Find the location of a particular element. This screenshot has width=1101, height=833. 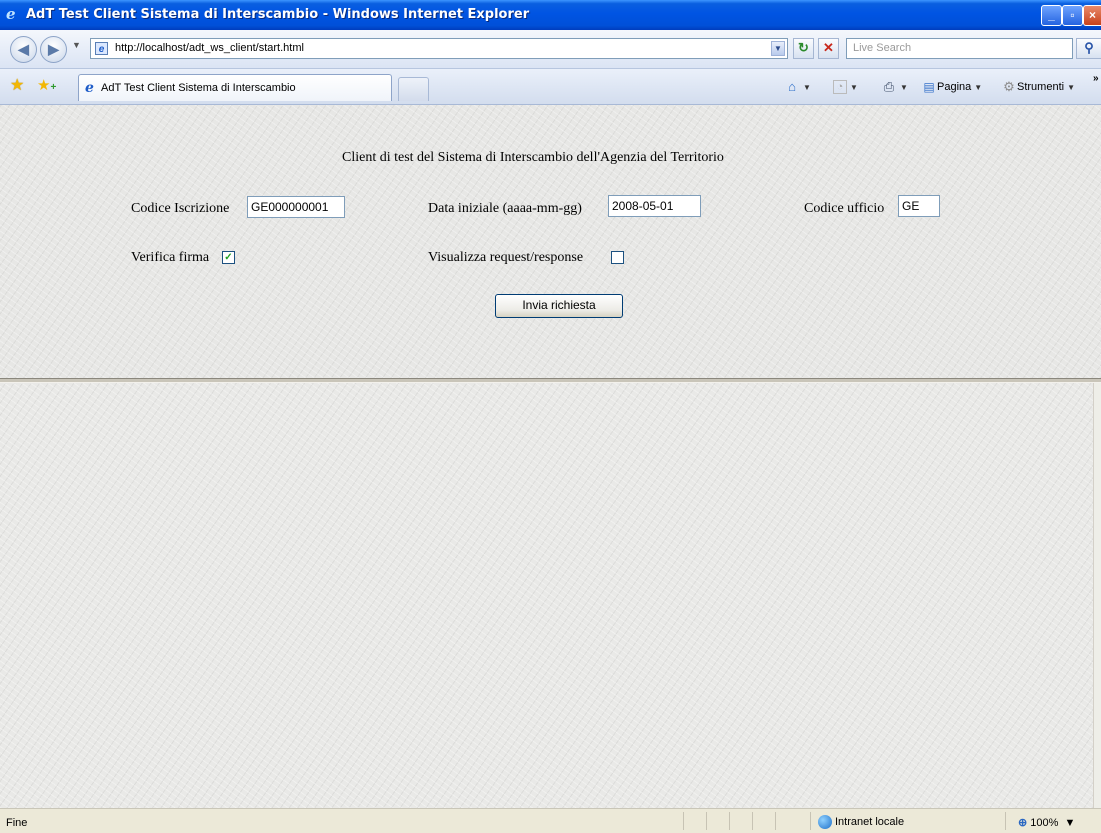

tab-label: AdT Test Client Sistema di Interscambio is located at coordinates (198, 88).